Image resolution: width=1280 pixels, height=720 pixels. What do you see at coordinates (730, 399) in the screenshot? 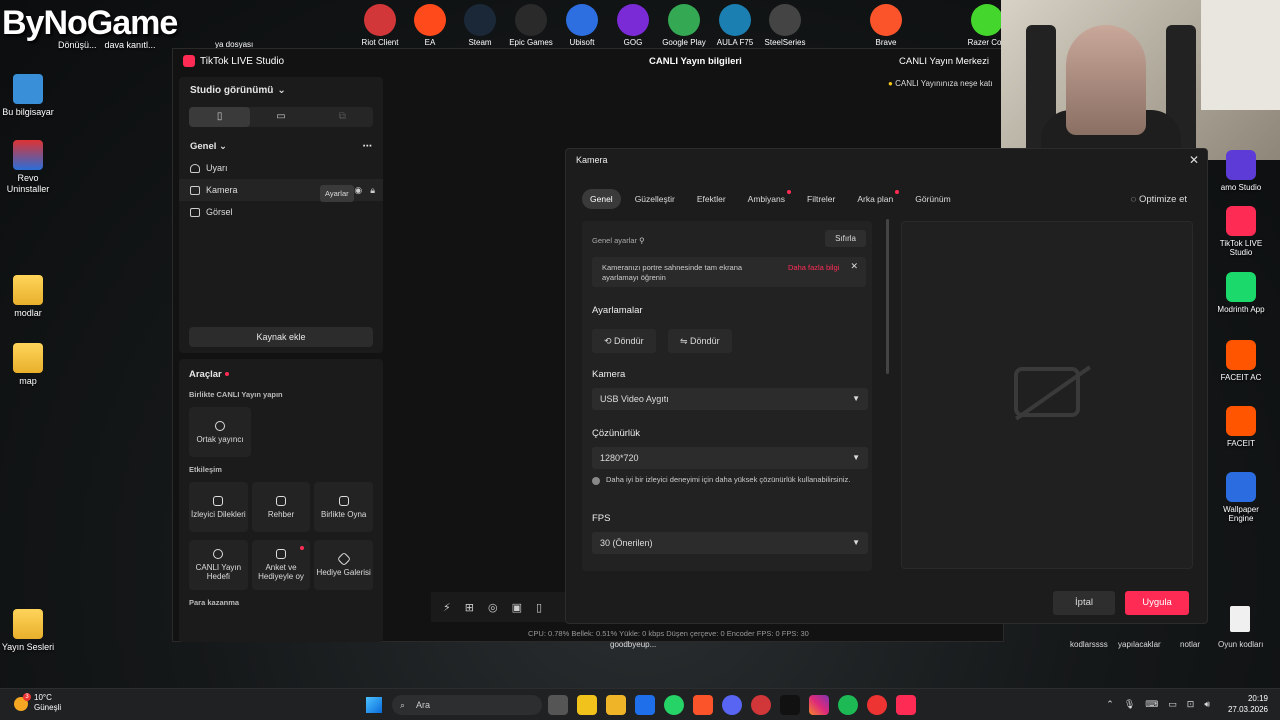
I see `camera-select: USB Video Aygıtı ▼` at bounding box center [730, 399].